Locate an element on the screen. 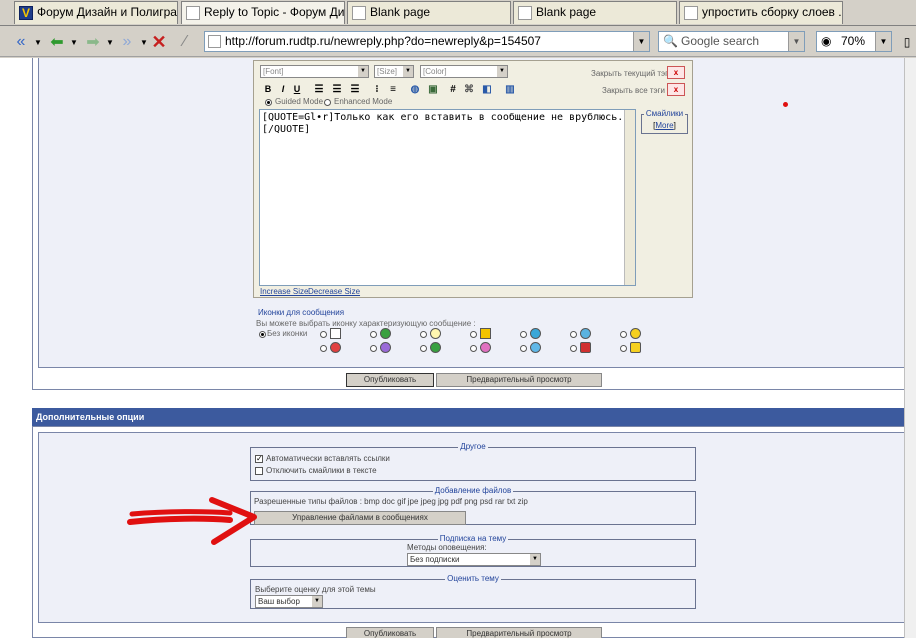 The width and height of the screenshot is (916, 638). notify-method-select: Без подписки ▼ is located at coordinates (474, 559).